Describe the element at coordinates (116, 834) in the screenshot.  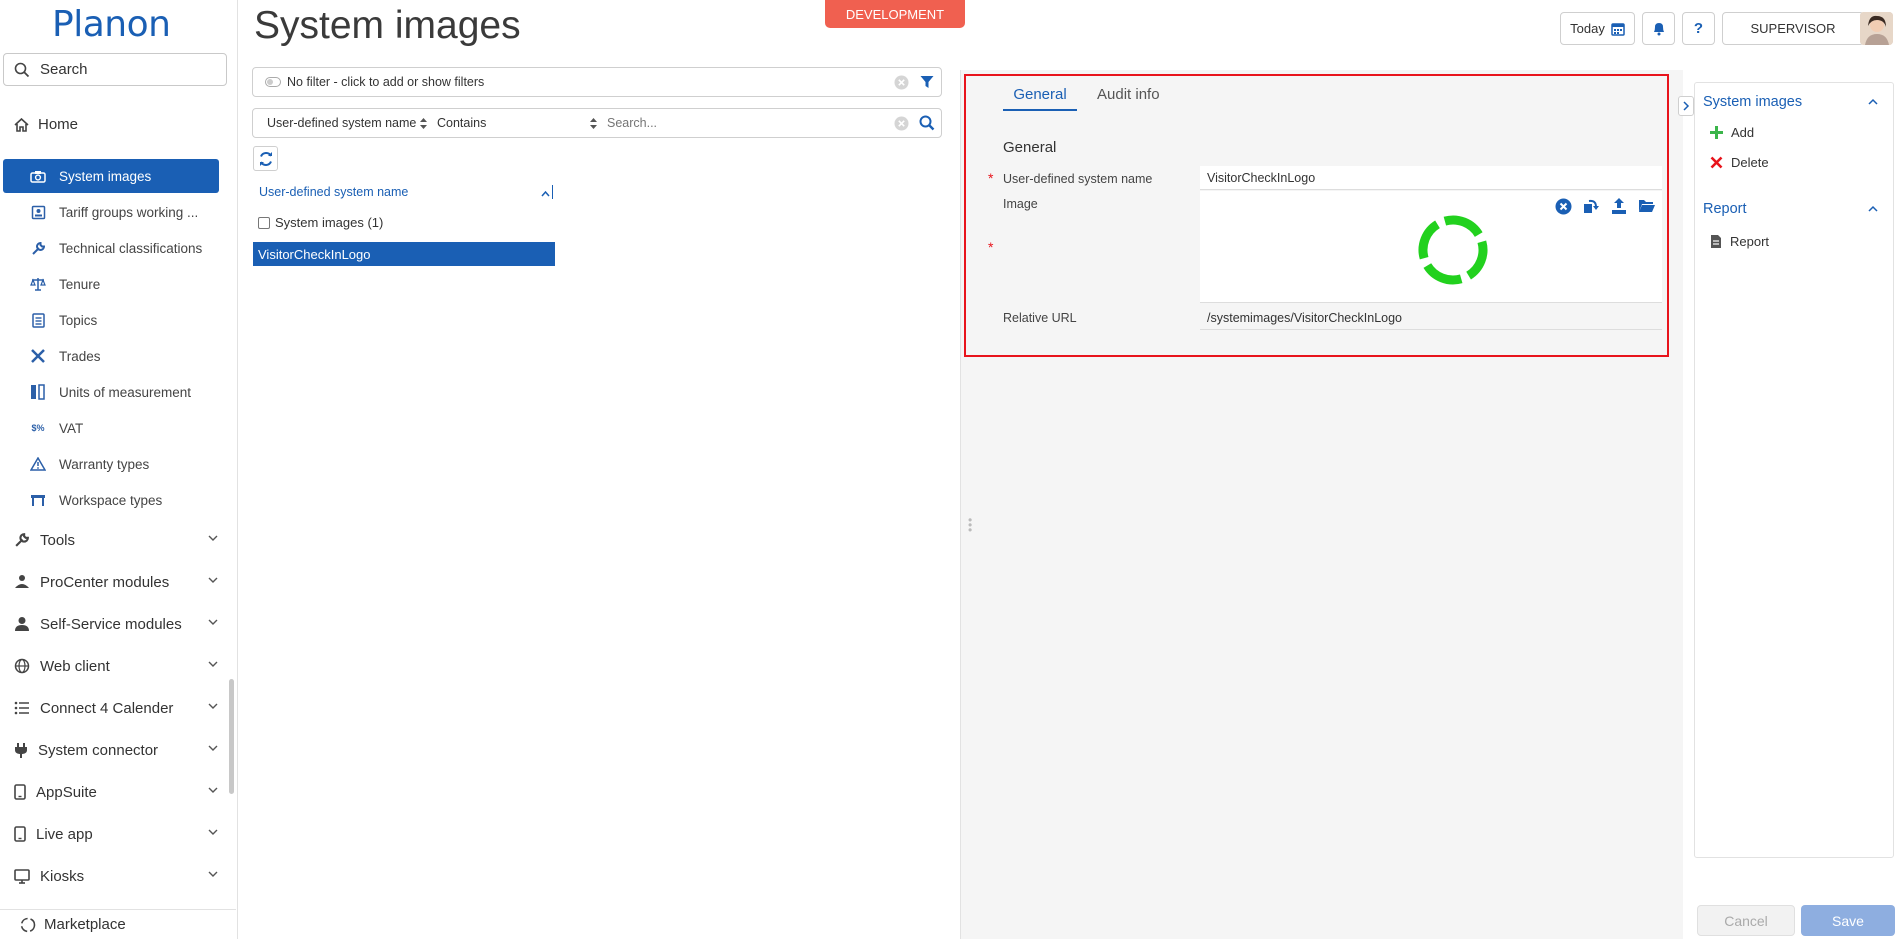
I see `sidebar-group-live-app: Live app` at that location.